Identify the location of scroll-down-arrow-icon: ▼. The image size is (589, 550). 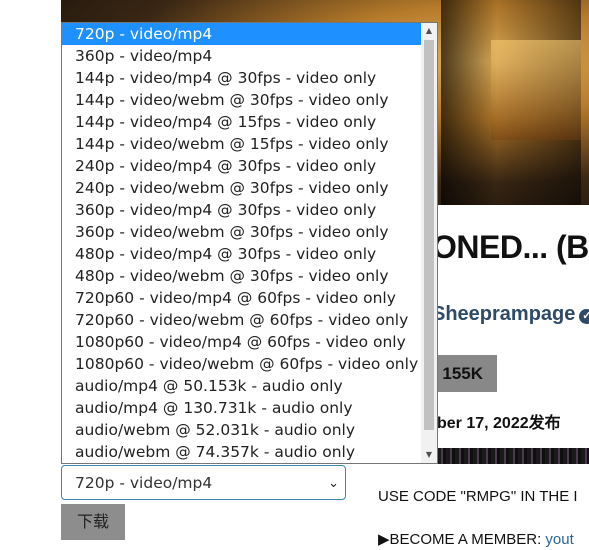
(429, 455).